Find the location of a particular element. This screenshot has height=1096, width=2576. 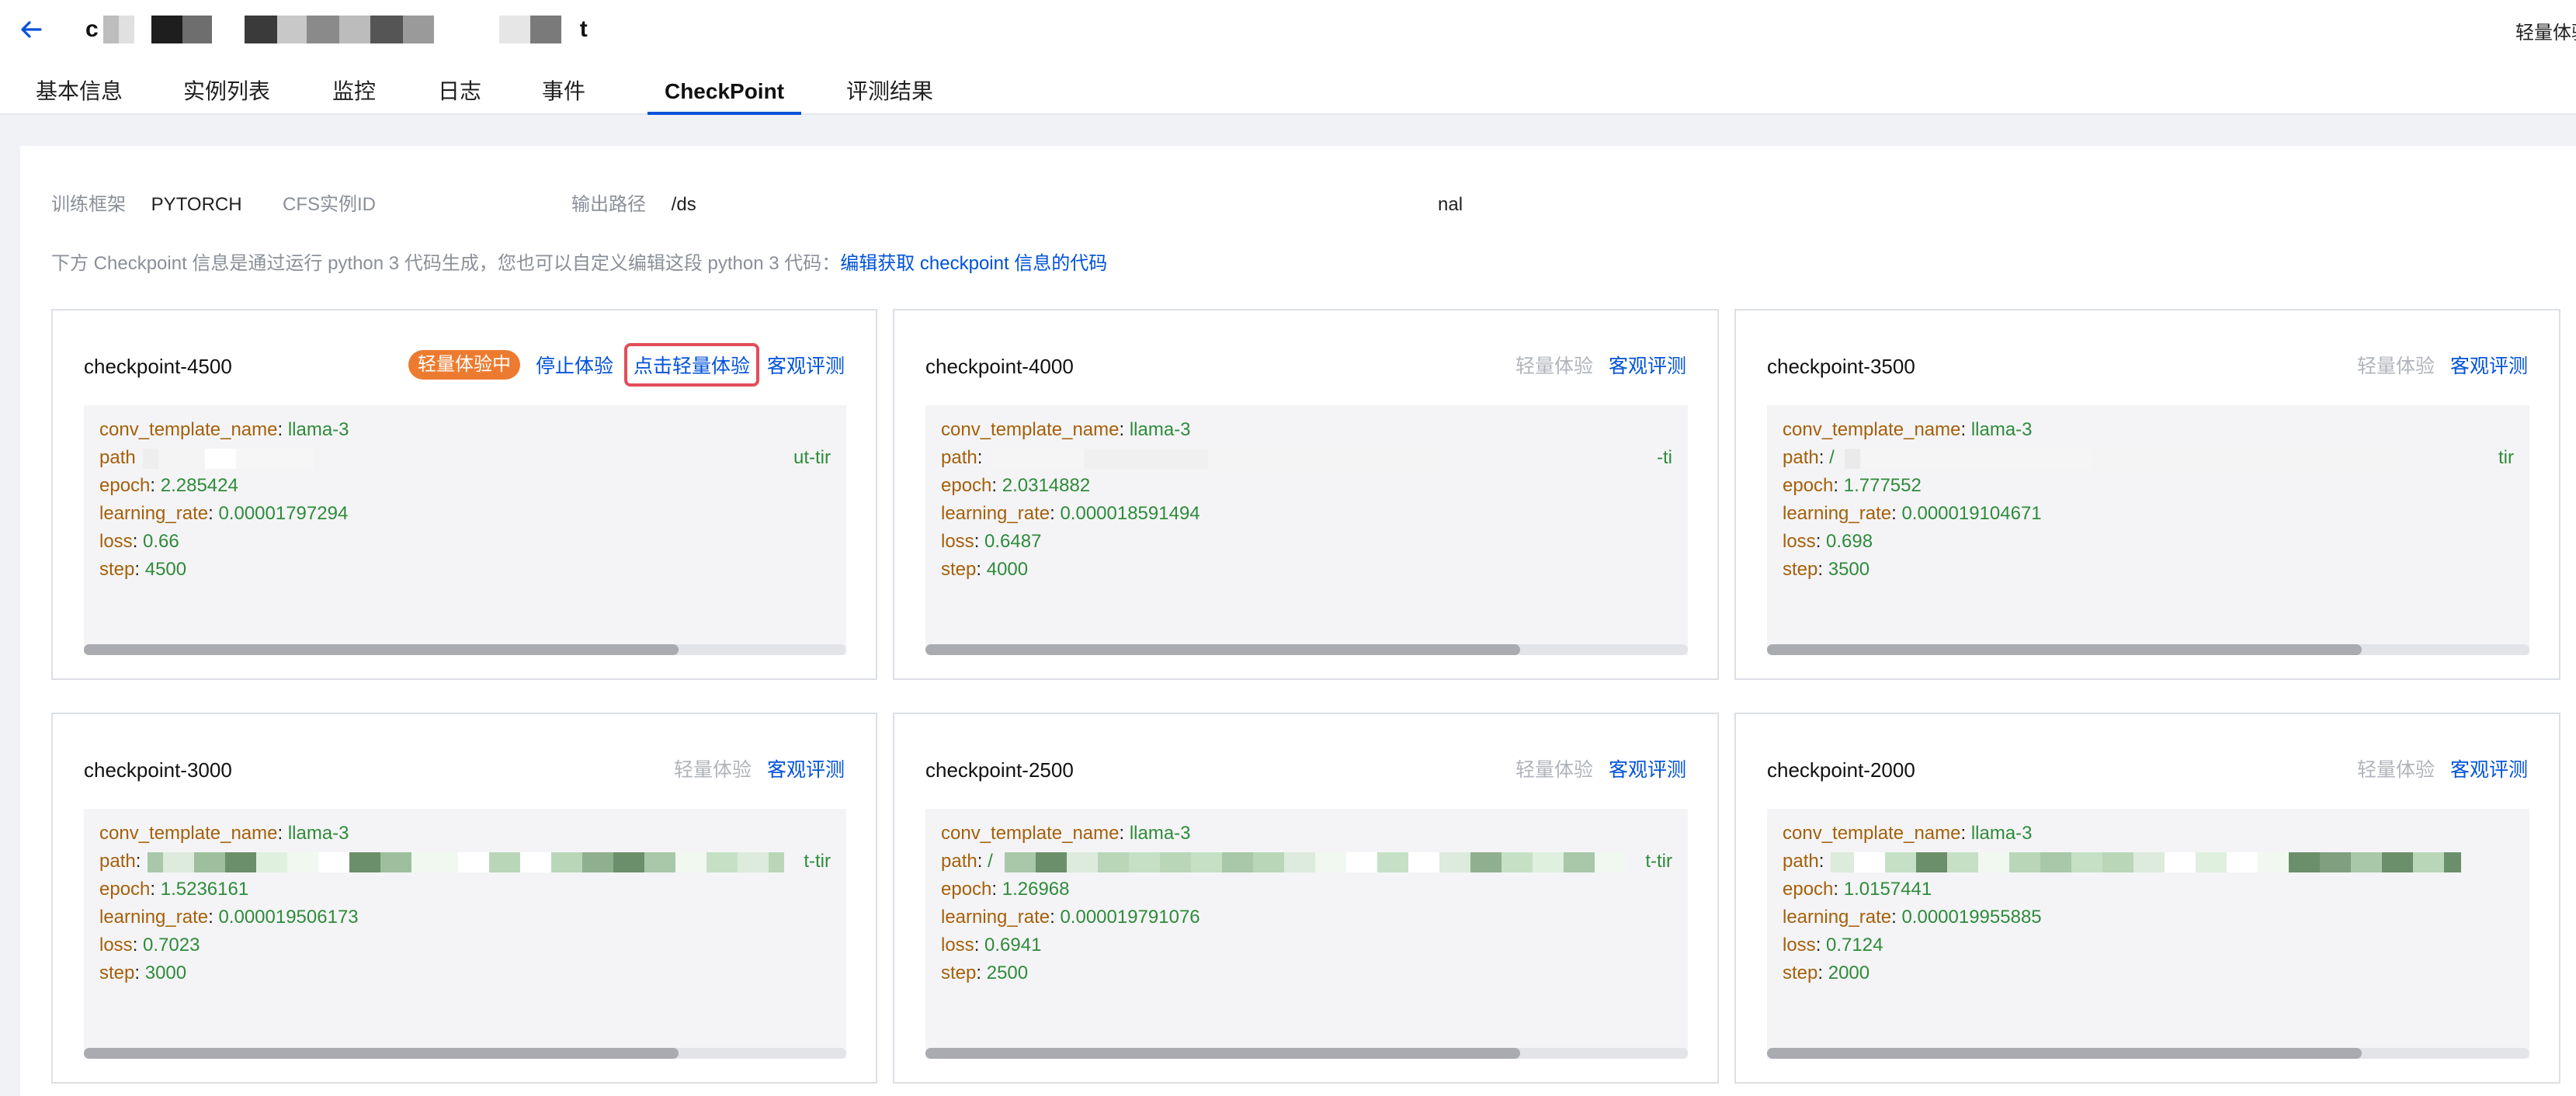

step-line: step: 4500 is located at coordinates (143, 569).